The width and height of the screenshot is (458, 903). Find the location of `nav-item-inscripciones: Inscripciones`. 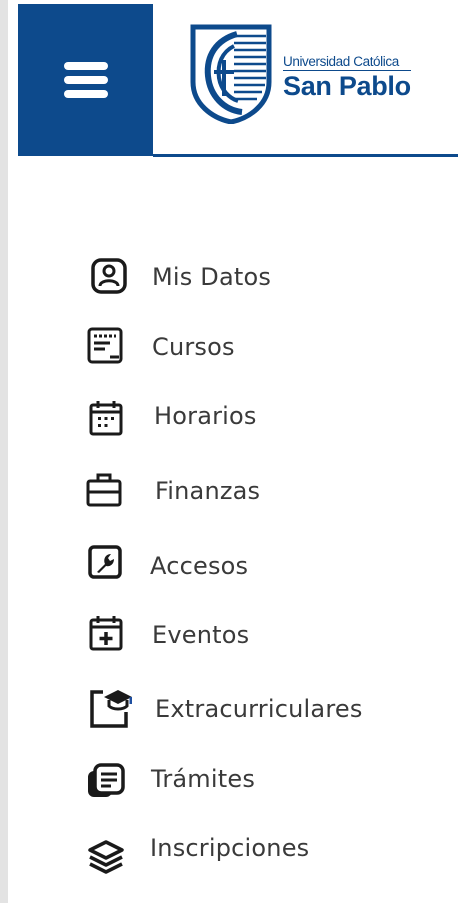

nav-item-inscripciones: Inscripciones is located at coordinates (229, 856).